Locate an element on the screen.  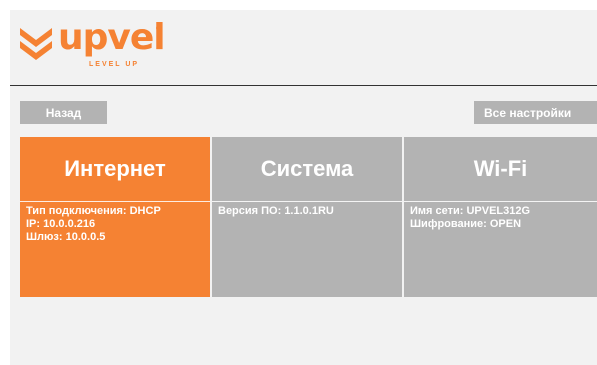
upvel-chevron-logo-icon is located at coordinates (36, 44).